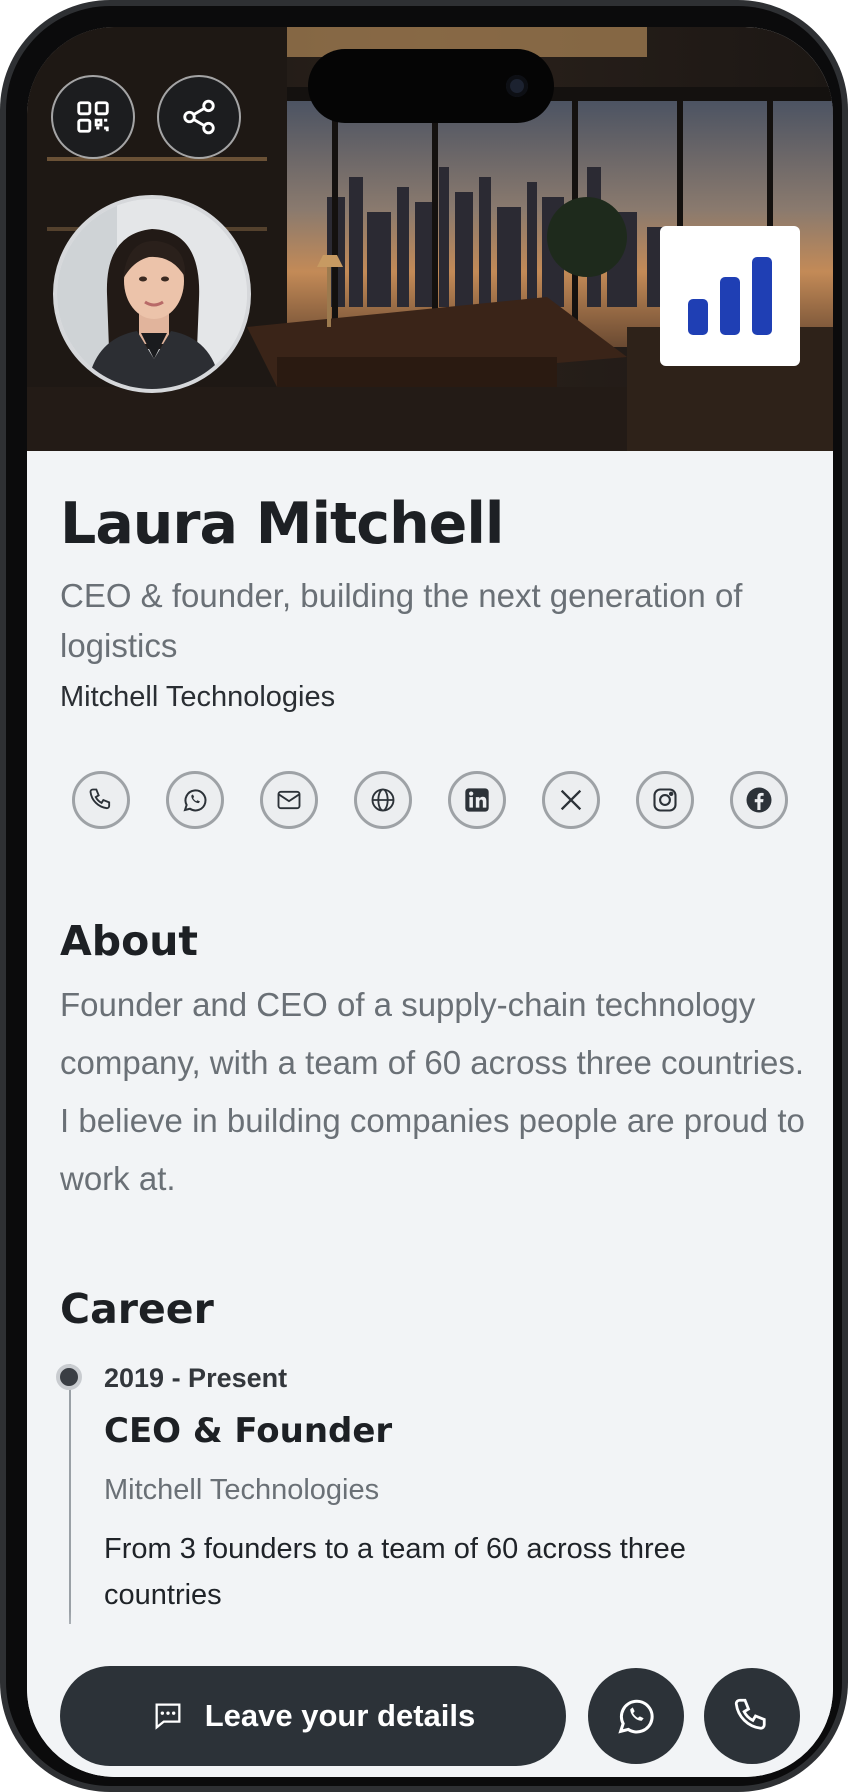  Describe the element at coordinates (282, 524) in the screenshot. I see `profile-name: Laura Mitchell` at that location.